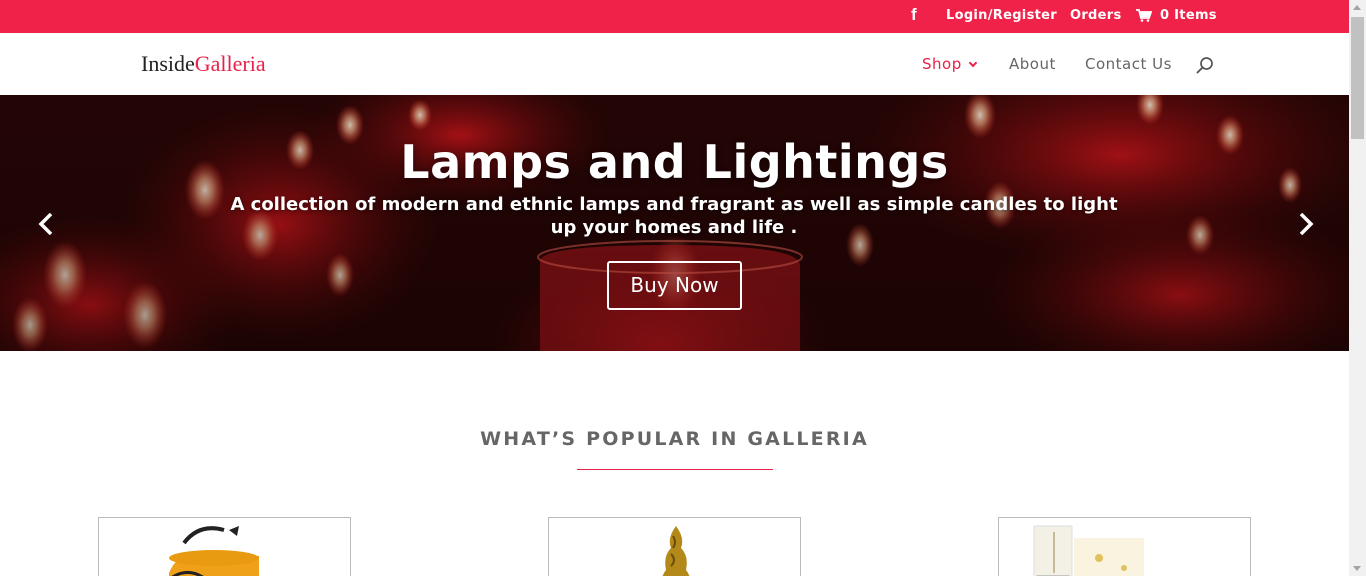 The width and height of the screenshot is (1366, 576). What do you see at coordinates (942, 64) in the screenshot?
I see `nav-shop-label: Shop` at bounding box center [942, 64].